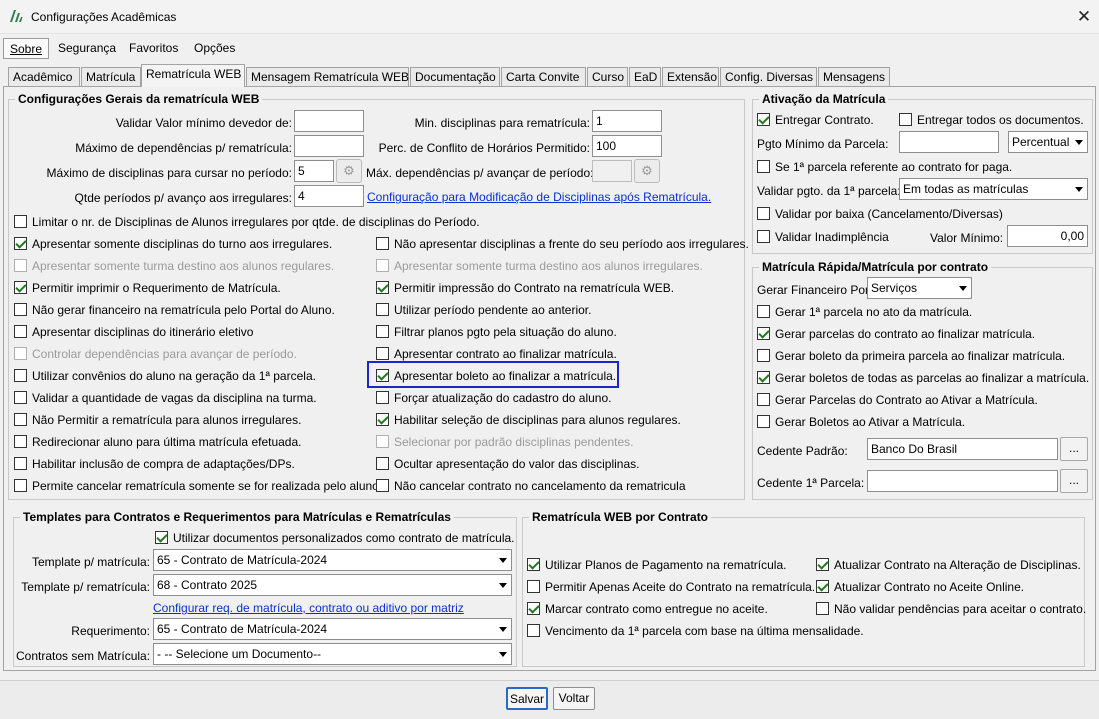 The height and width of the screenshot is (719, 1099). I want to click on tab-carta-convite: Carta Convite, so click(543, 76).